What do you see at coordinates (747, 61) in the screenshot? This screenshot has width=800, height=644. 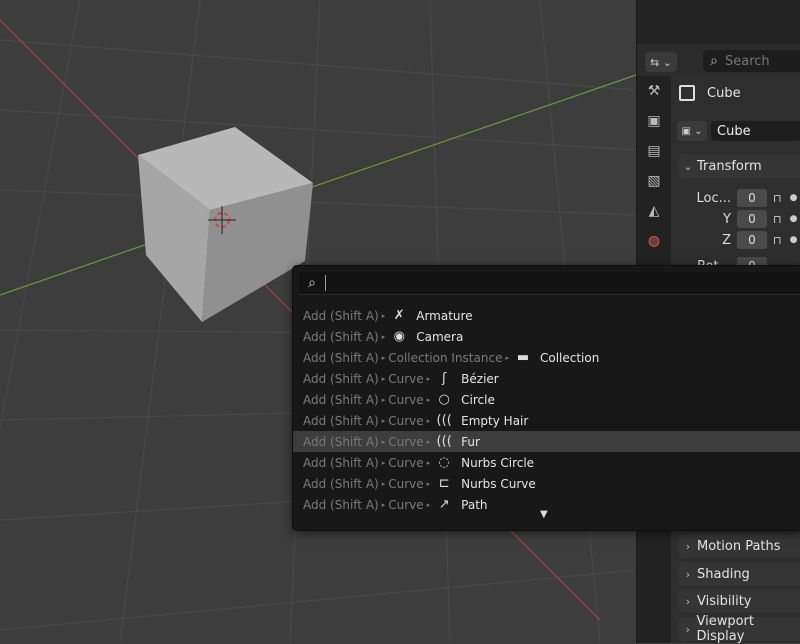 I see `search-placeholder: Search` at bounding box center [747, 61].